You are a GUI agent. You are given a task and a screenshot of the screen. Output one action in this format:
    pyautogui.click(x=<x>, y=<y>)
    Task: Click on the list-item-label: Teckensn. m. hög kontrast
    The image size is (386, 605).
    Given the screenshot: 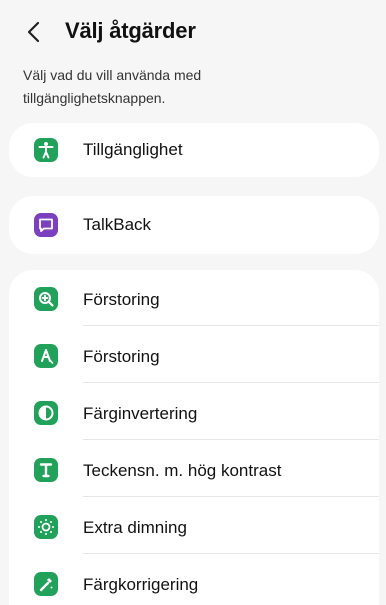 What is the action you would take?
    pyautogui.click(x=182, y=470)
    